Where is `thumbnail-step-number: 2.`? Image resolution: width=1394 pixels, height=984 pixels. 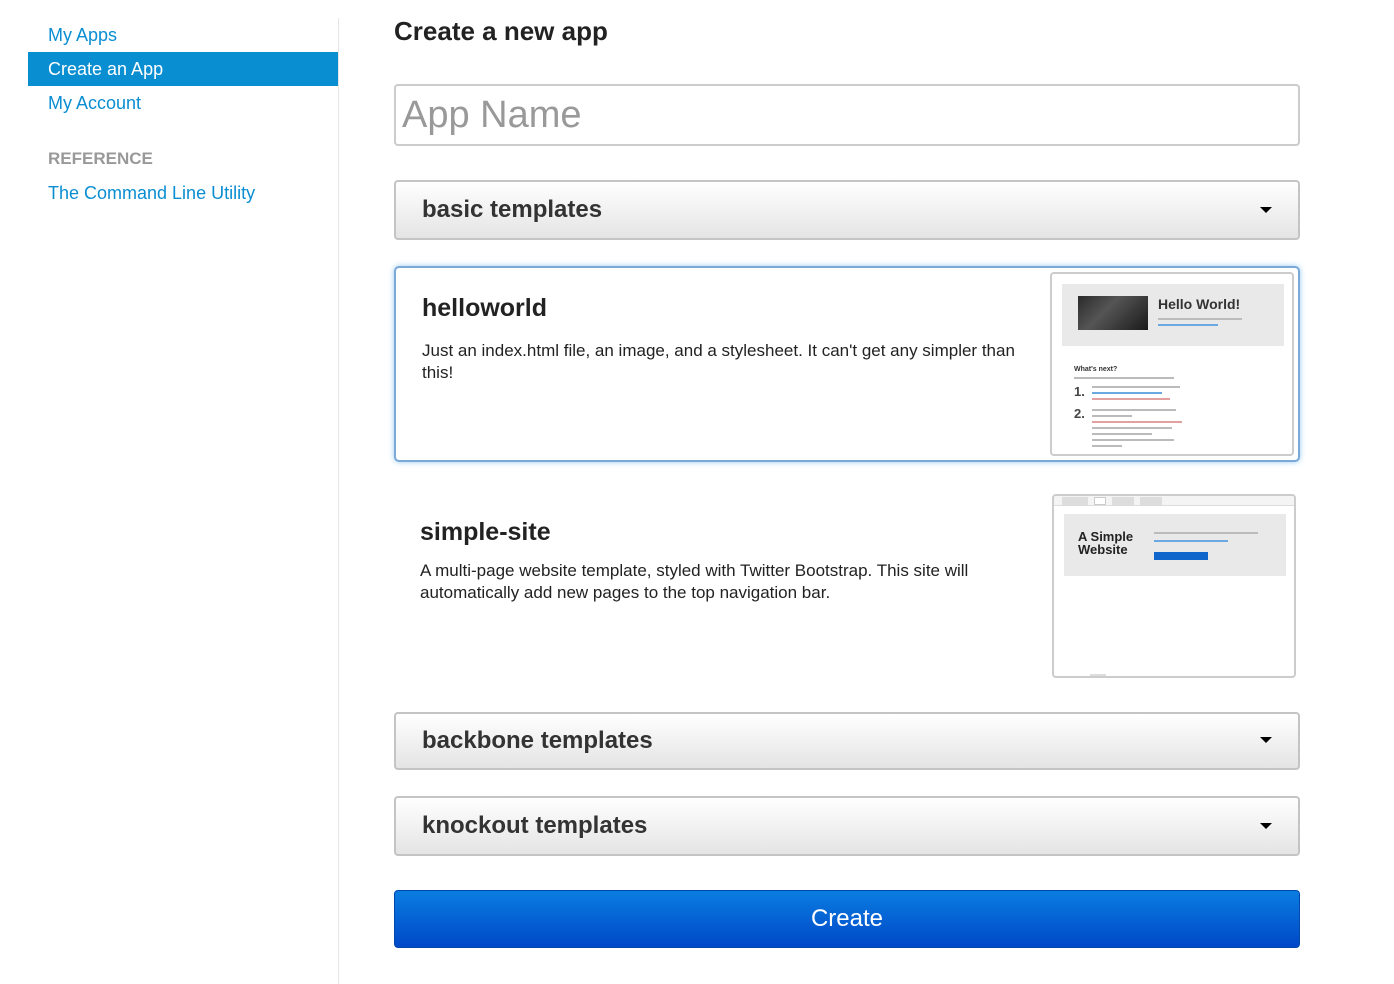
thumbnail-step-number: 2. is located at coordinates (1079, 413).